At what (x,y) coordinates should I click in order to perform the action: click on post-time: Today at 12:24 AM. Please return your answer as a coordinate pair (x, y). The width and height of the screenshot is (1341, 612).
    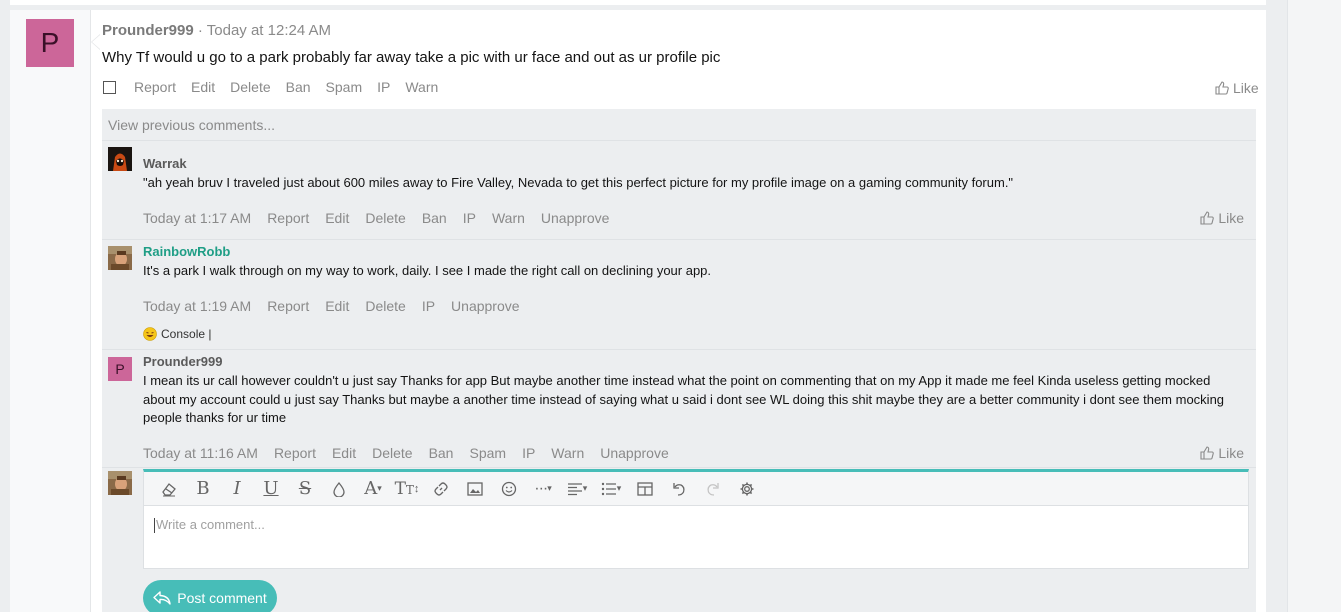
    Looking at the image, I should click on (269, 30).